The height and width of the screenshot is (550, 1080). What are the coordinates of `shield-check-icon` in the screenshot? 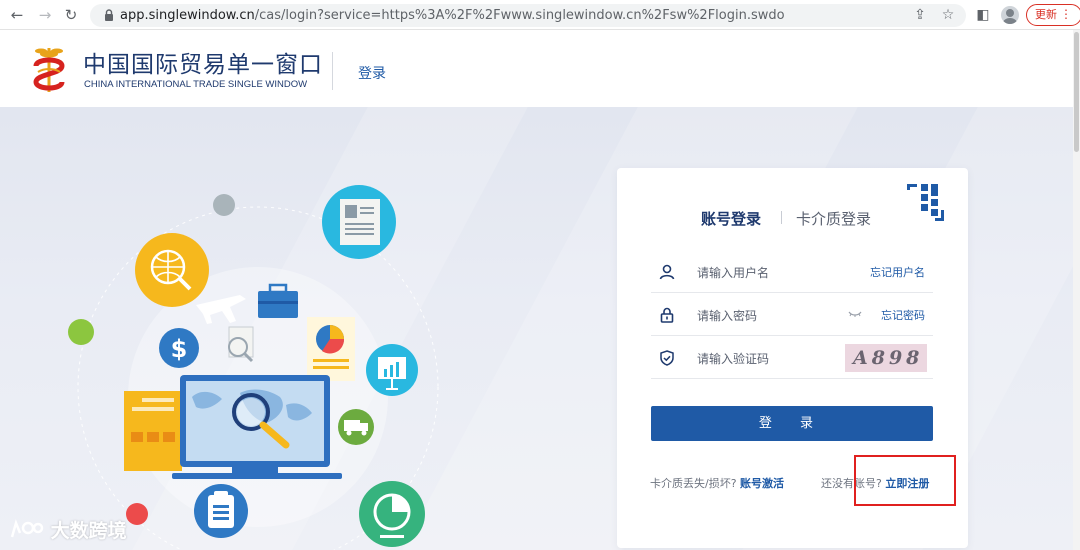 It's located at (667, 358).